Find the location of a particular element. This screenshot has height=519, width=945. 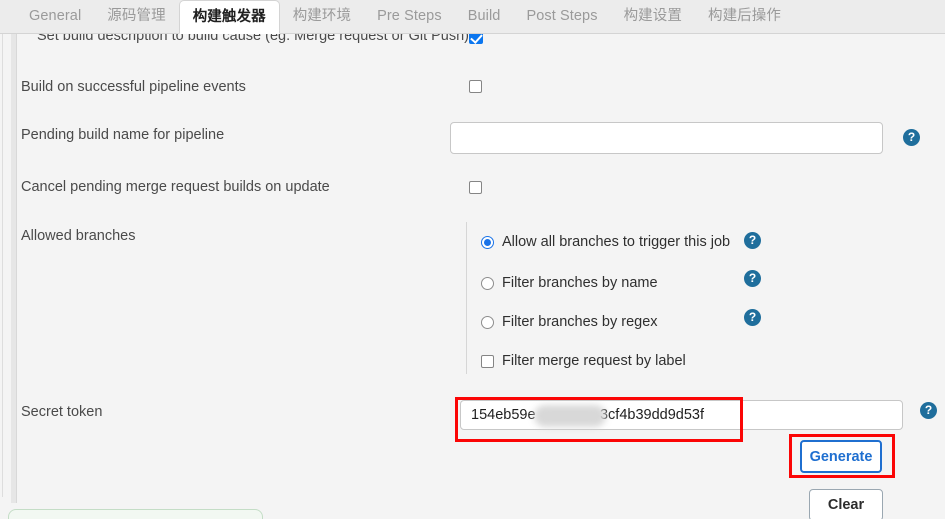

section-gutter-line is located at coordinates (16, 268).